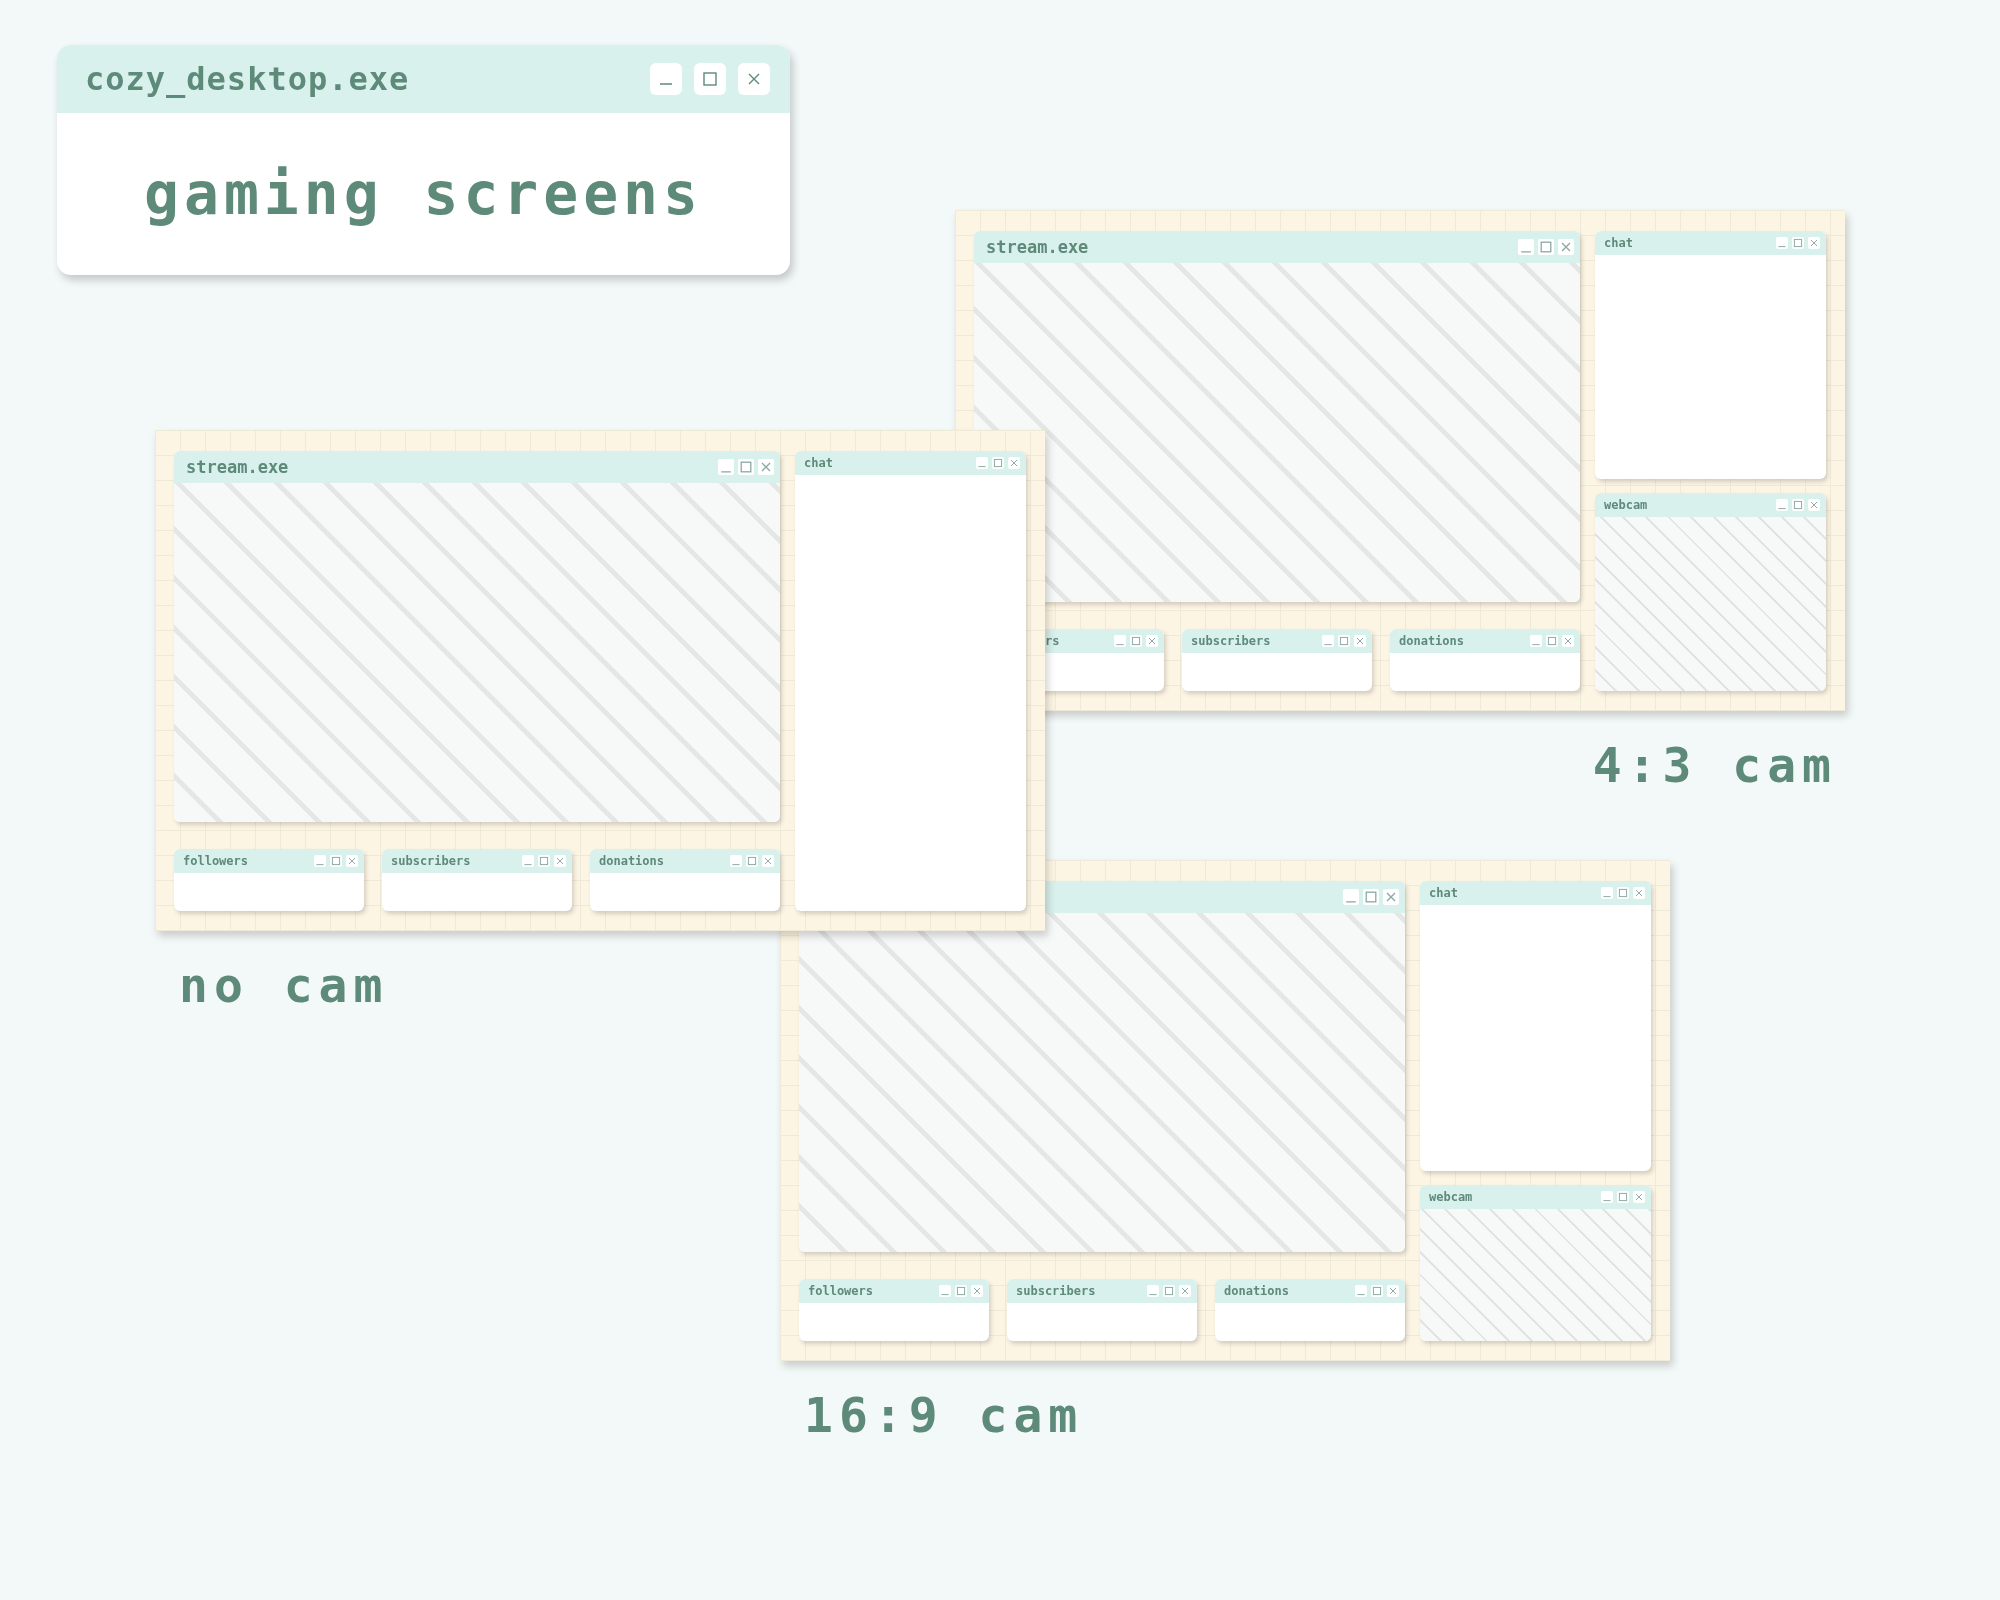  Describe the element at coordinates (423, 194) in the screenshot. I see `heading: gaming screens` at that location.